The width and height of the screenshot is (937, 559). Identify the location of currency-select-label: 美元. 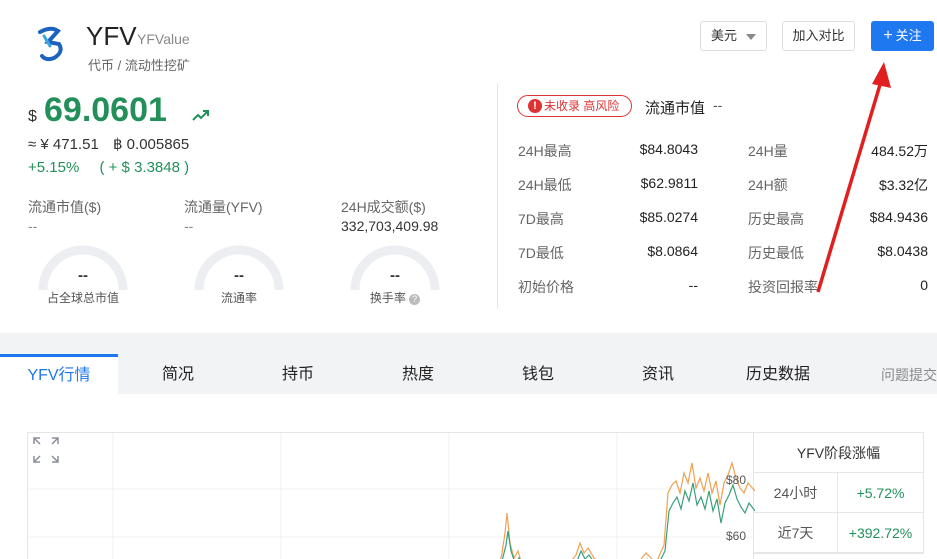
(724, 35).